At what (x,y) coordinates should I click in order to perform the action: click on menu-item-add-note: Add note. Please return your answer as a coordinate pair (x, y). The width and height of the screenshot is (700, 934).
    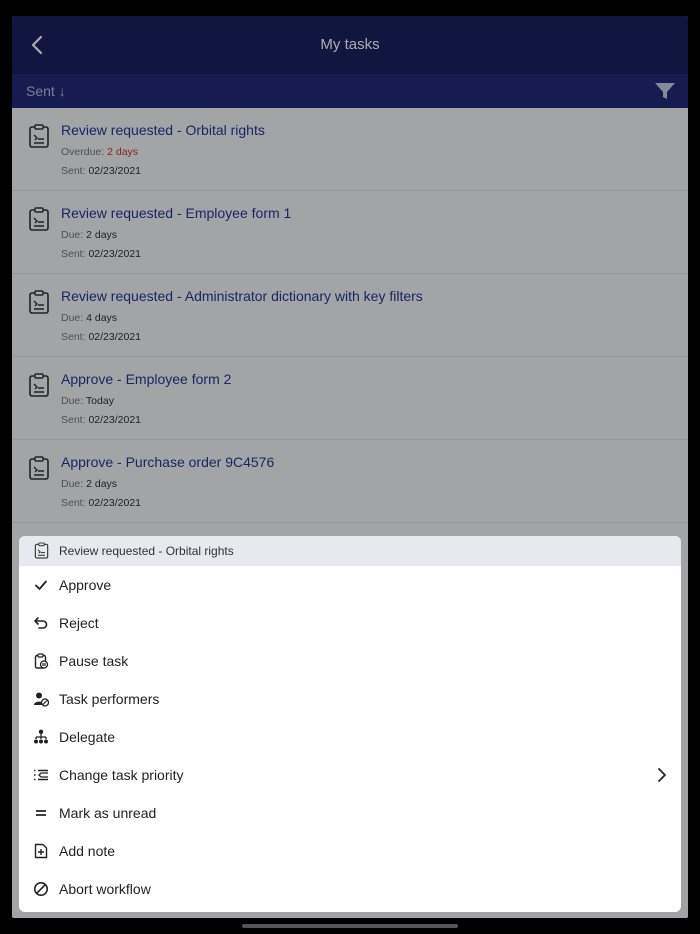
    Looking at the image, I should click on (350, 851).